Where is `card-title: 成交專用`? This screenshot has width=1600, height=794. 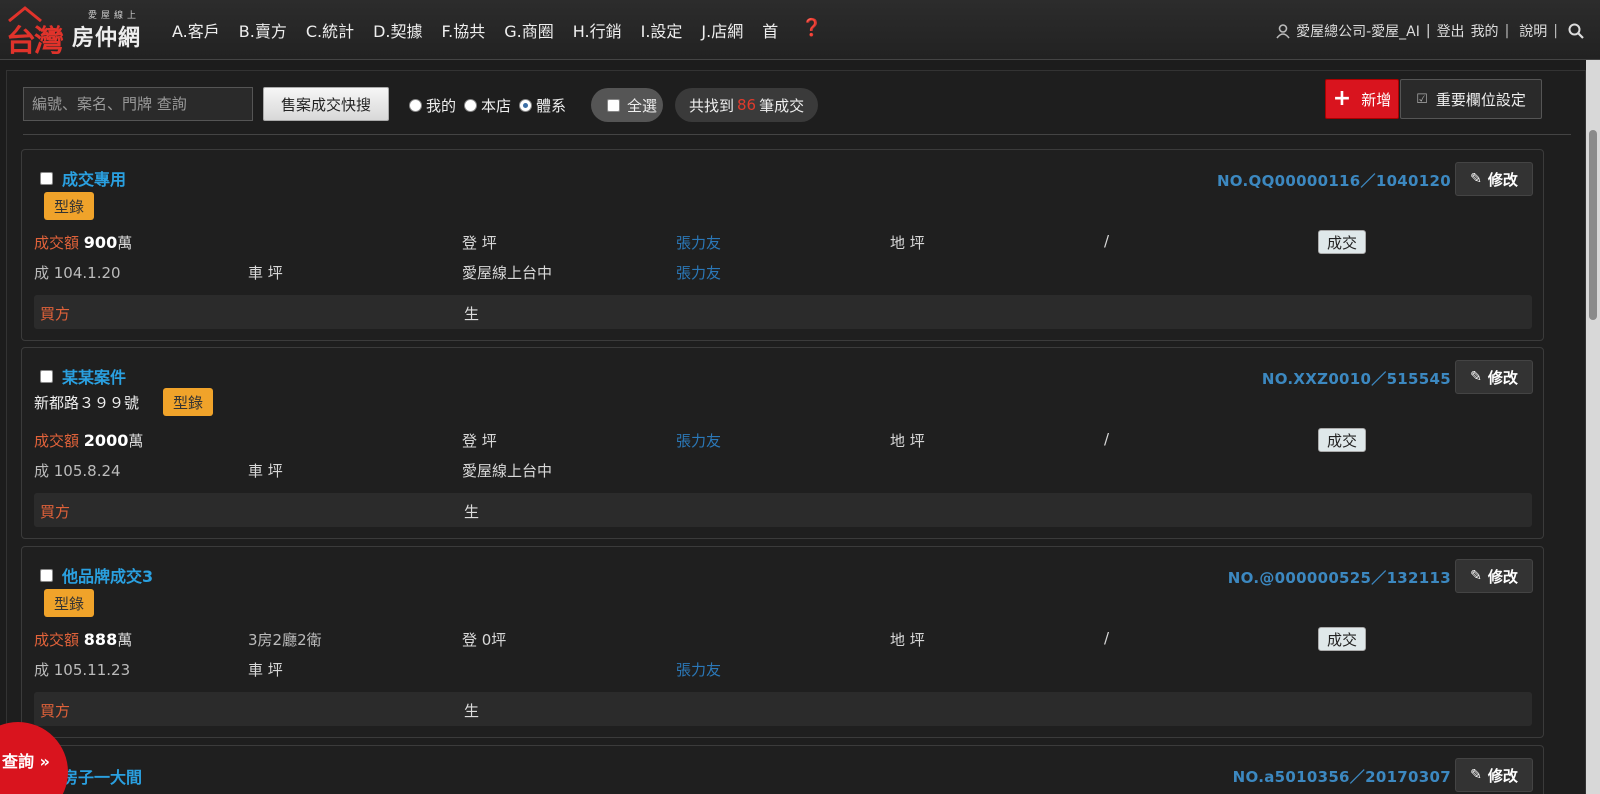 card-title: 成交專用 is located at coordinates (83, 178).